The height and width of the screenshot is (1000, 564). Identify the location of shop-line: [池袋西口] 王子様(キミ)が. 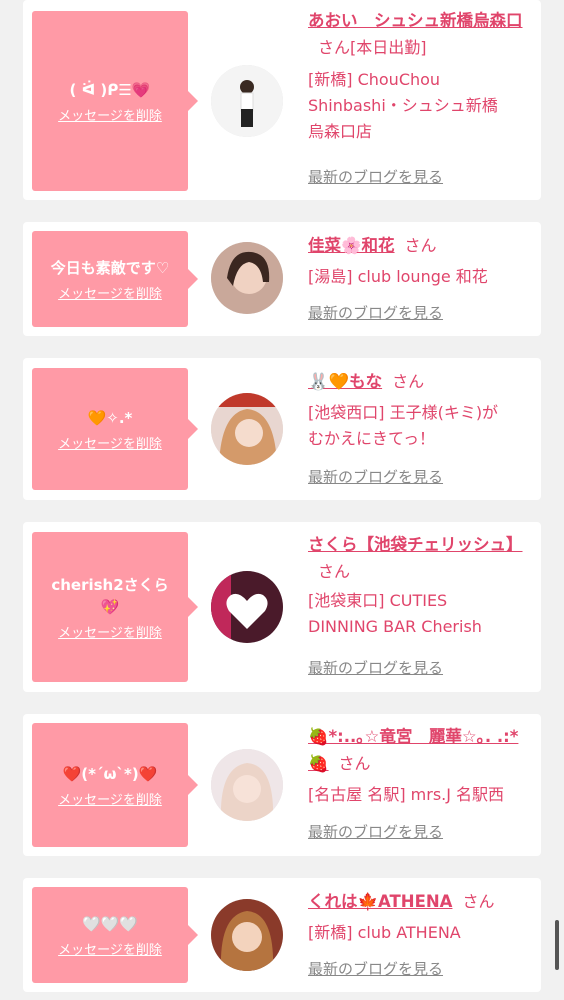
(403, 412).